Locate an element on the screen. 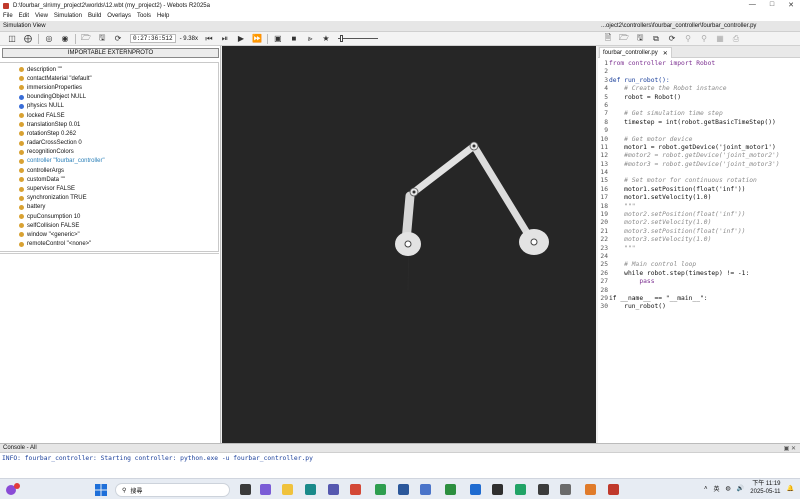 This screenshot has height=499, width=800. panel-splitter is located at coordinates (109, 253).